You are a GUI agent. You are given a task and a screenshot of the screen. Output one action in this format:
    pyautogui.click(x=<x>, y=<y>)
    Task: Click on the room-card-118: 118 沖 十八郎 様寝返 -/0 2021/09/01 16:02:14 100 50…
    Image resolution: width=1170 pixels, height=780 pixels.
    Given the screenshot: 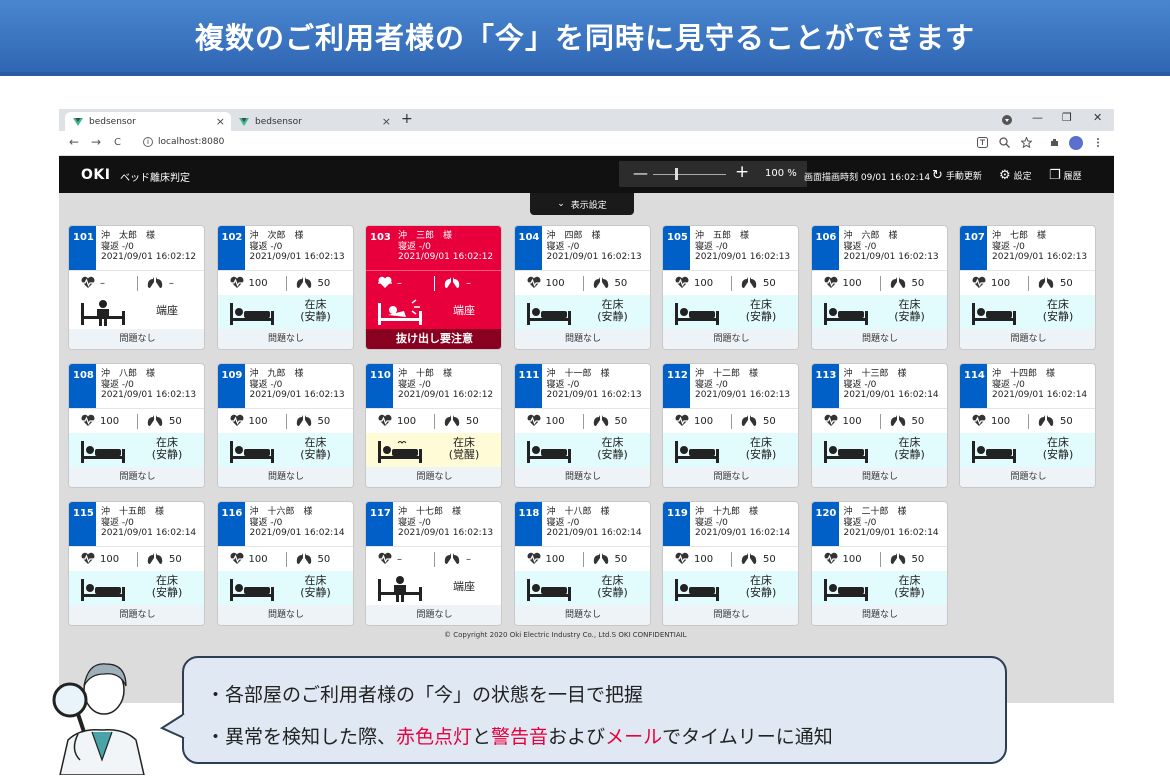 What is the action you would take?
    pyautogui.click(x=582, y=563)
    